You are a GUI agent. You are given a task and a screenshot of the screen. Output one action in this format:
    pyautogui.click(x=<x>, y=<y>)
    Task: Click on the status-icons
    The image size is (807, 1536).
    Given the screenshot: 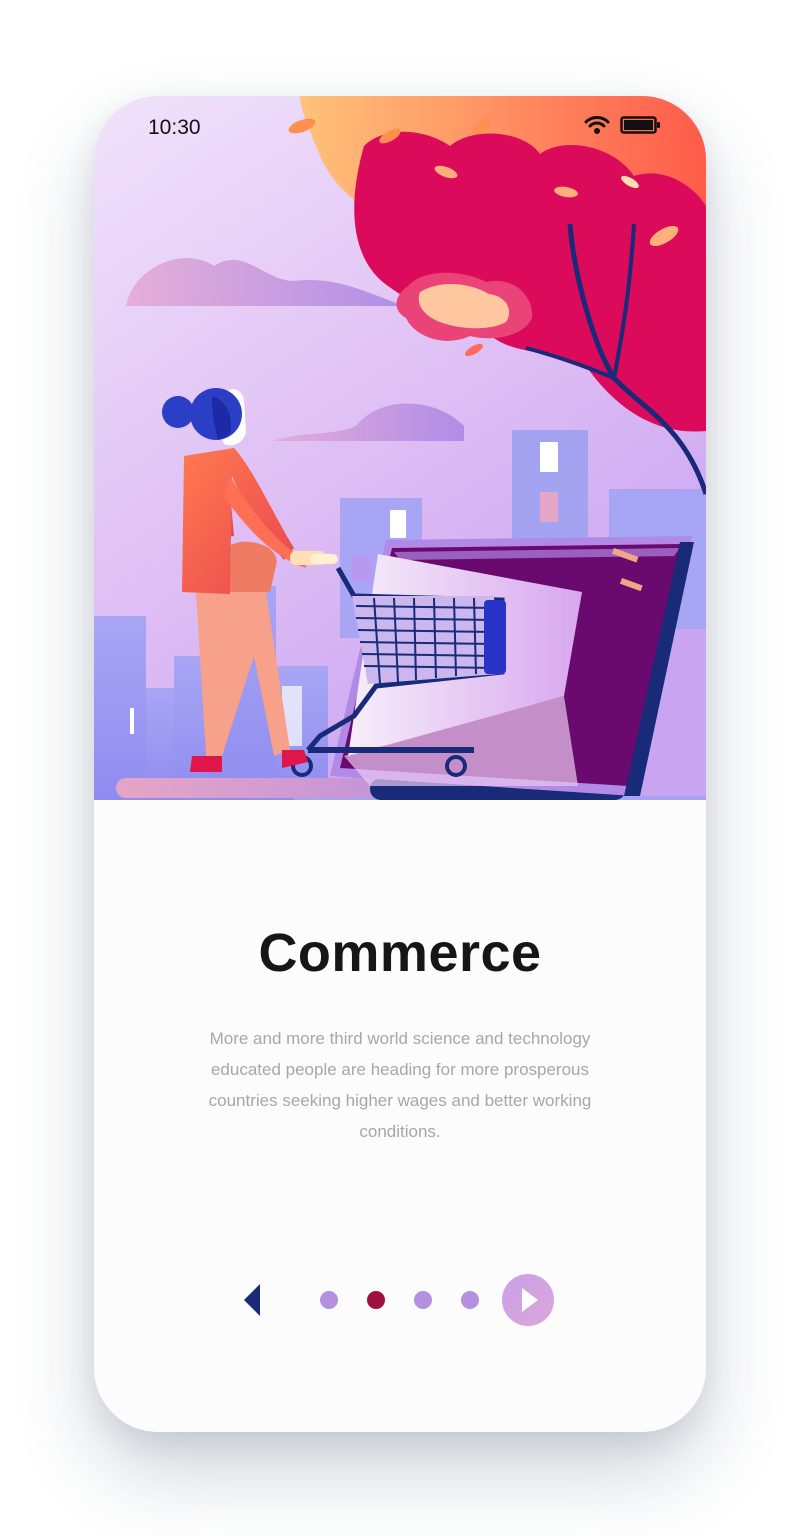 What is the action you would take?
    pyautogui.click(x=623, y=127)
    